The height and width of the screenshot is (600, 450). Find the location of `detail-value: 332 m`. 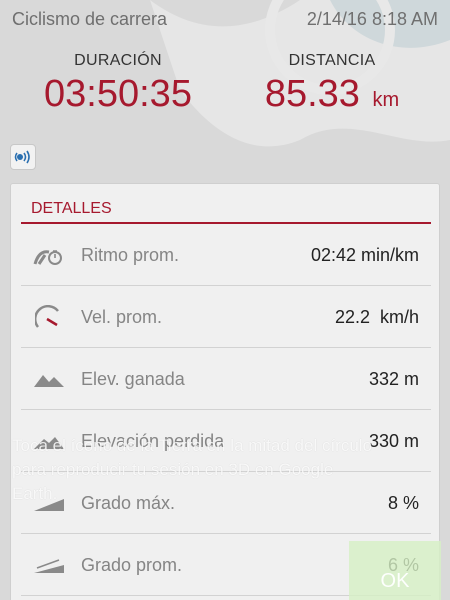

detail-value: 332 m is located at coordinates (393, 378).